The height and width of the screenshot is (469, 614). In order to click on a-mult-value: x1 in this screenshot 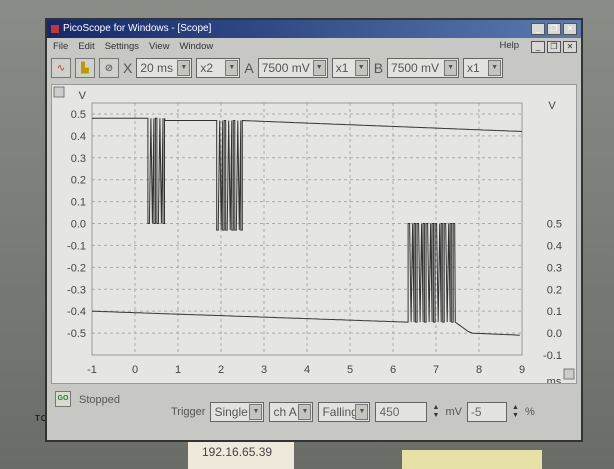, I will do `click(342, 68)`.